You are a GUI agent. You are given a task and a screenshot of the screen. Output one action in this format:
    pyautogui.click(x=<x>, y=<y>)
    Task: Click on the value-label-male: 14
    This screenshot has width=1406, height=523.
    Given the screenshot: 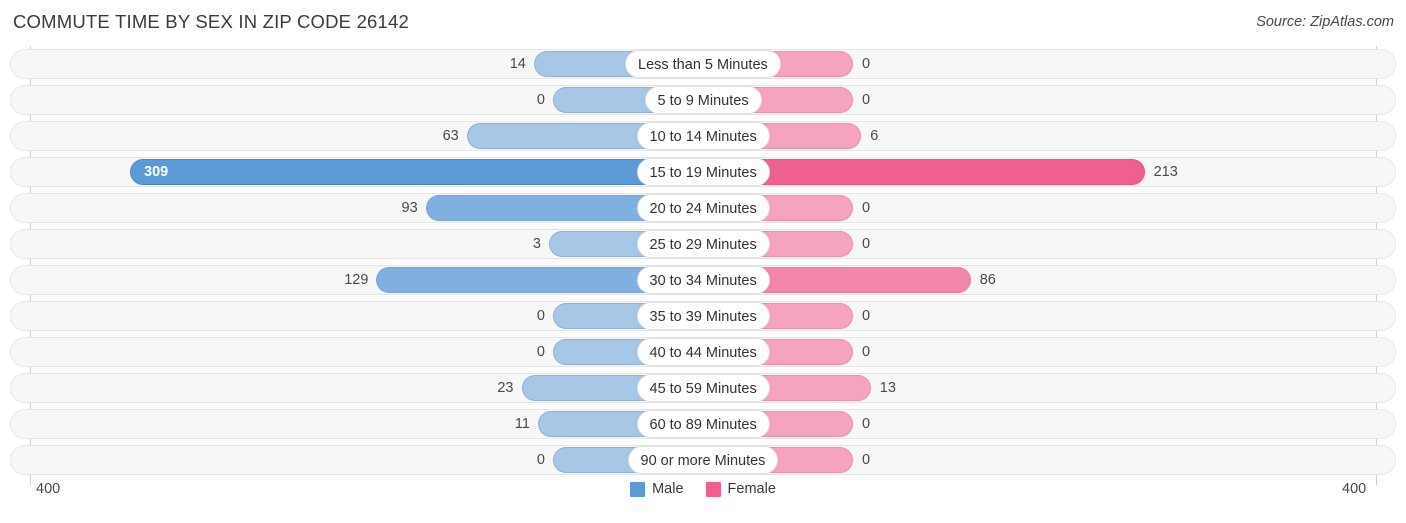 What is the action you would take?
    pyautogui.click(x=517, y=64)
    